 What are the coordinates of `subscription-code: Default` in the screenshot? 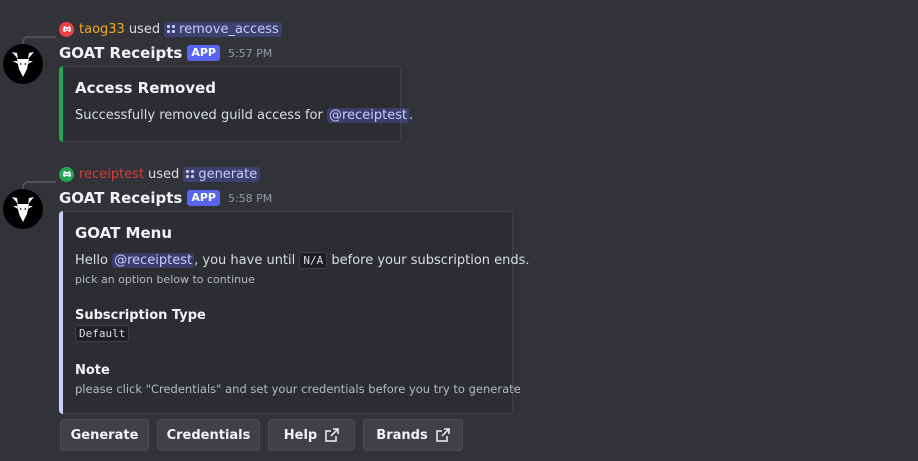 It's located at (102, 333).